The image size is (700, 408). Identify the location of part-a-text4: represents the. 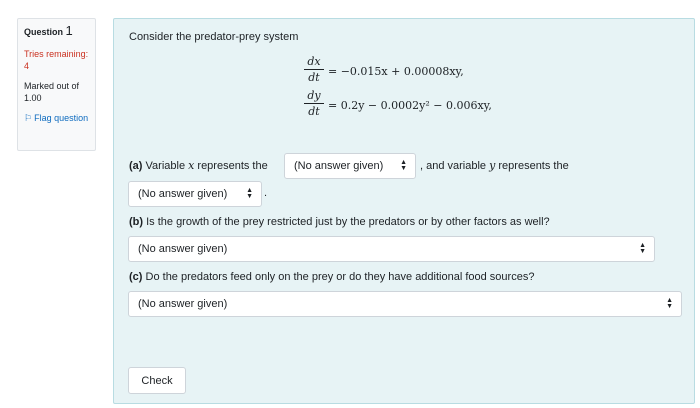
(533, 166).